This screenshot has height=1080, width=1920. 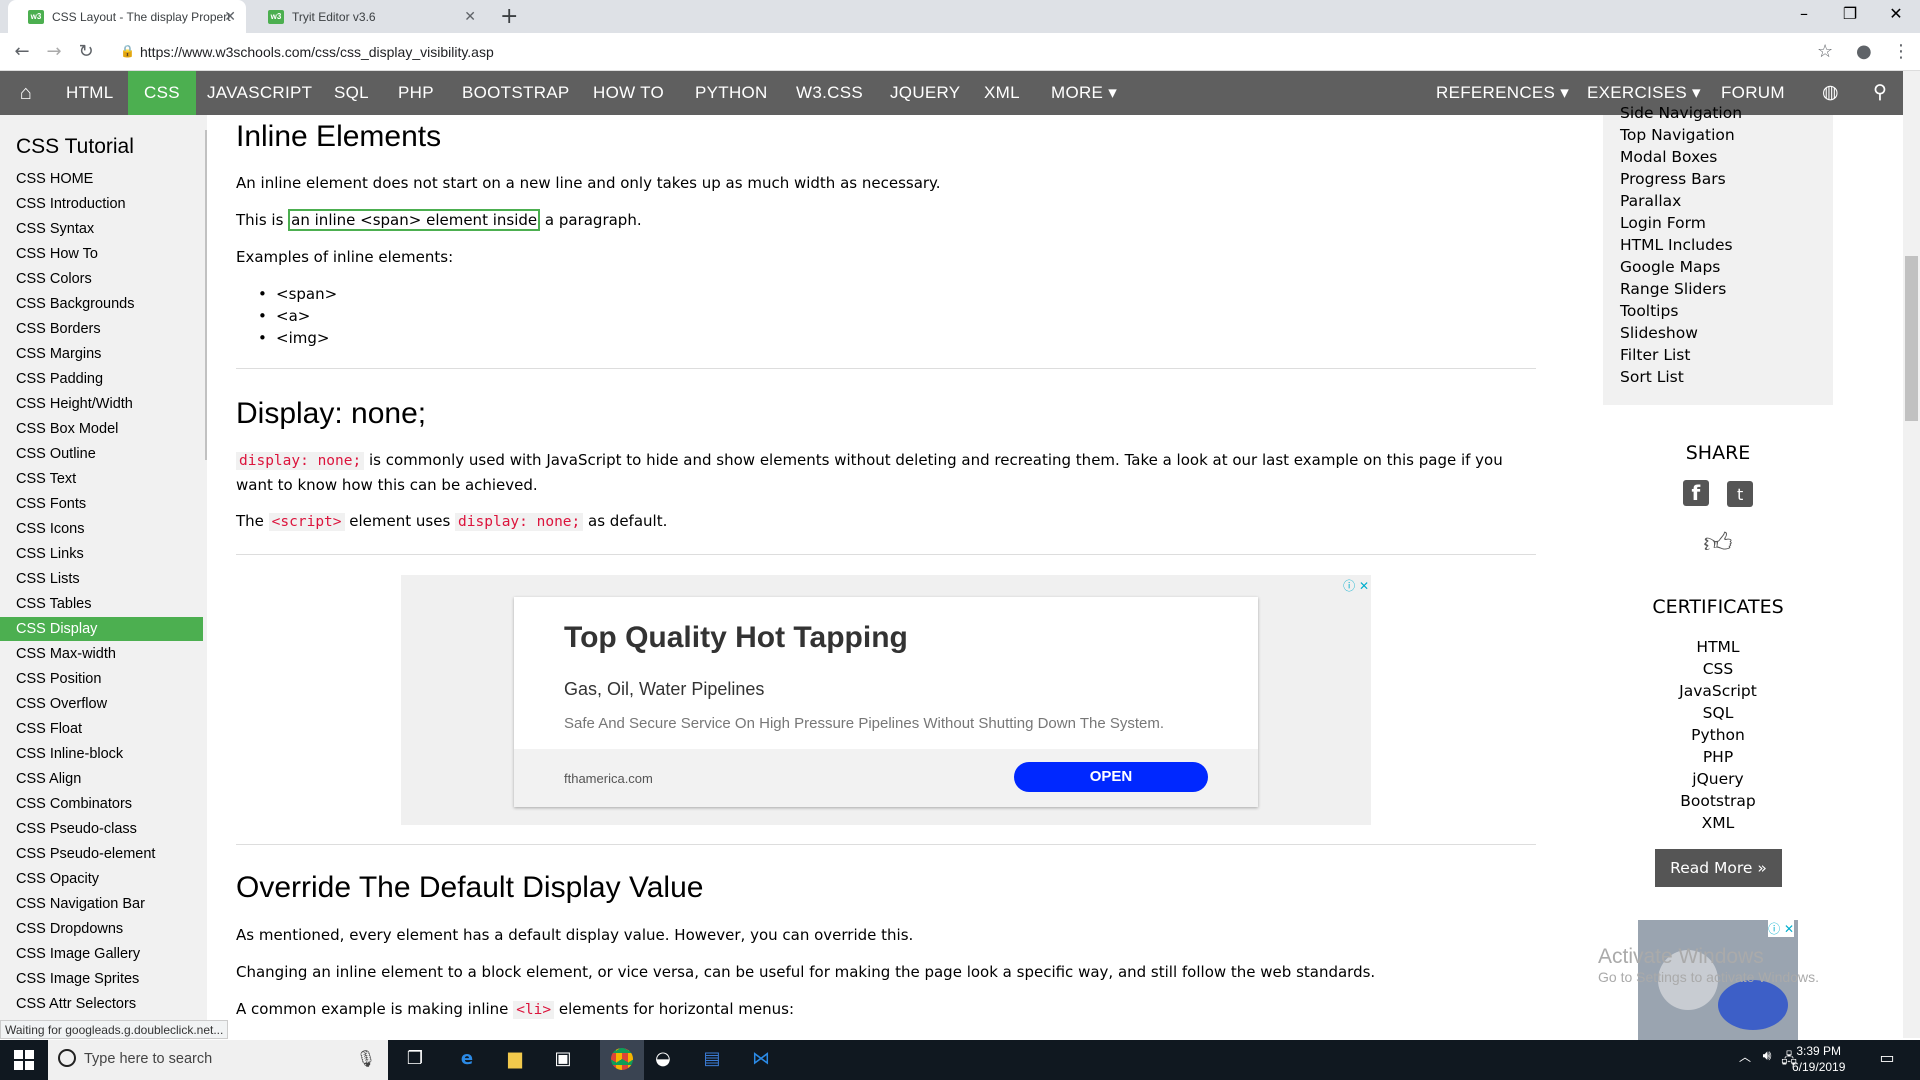 I want to click on sidebar-item-css-opacity: CSS Opacity, so click(x=101, y=879).